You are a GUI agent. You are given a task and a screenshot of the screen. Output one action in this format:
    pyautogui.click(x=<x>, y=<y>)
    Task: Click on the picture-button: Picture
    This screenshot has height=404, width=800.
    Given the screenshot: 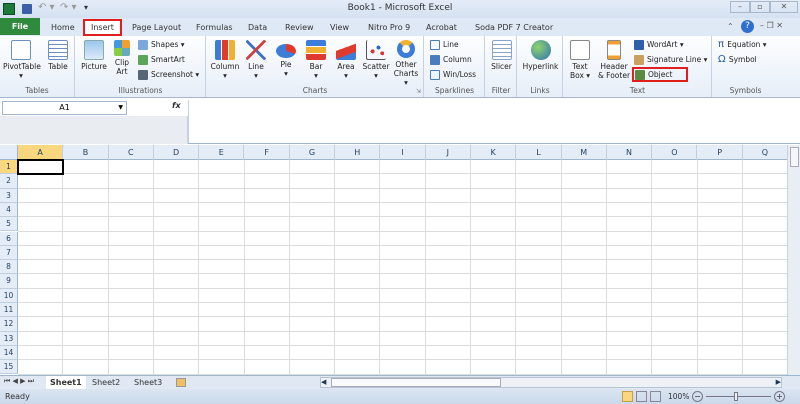 What is the action you would take?
    pyautogui.click(x=94, y=55)
    